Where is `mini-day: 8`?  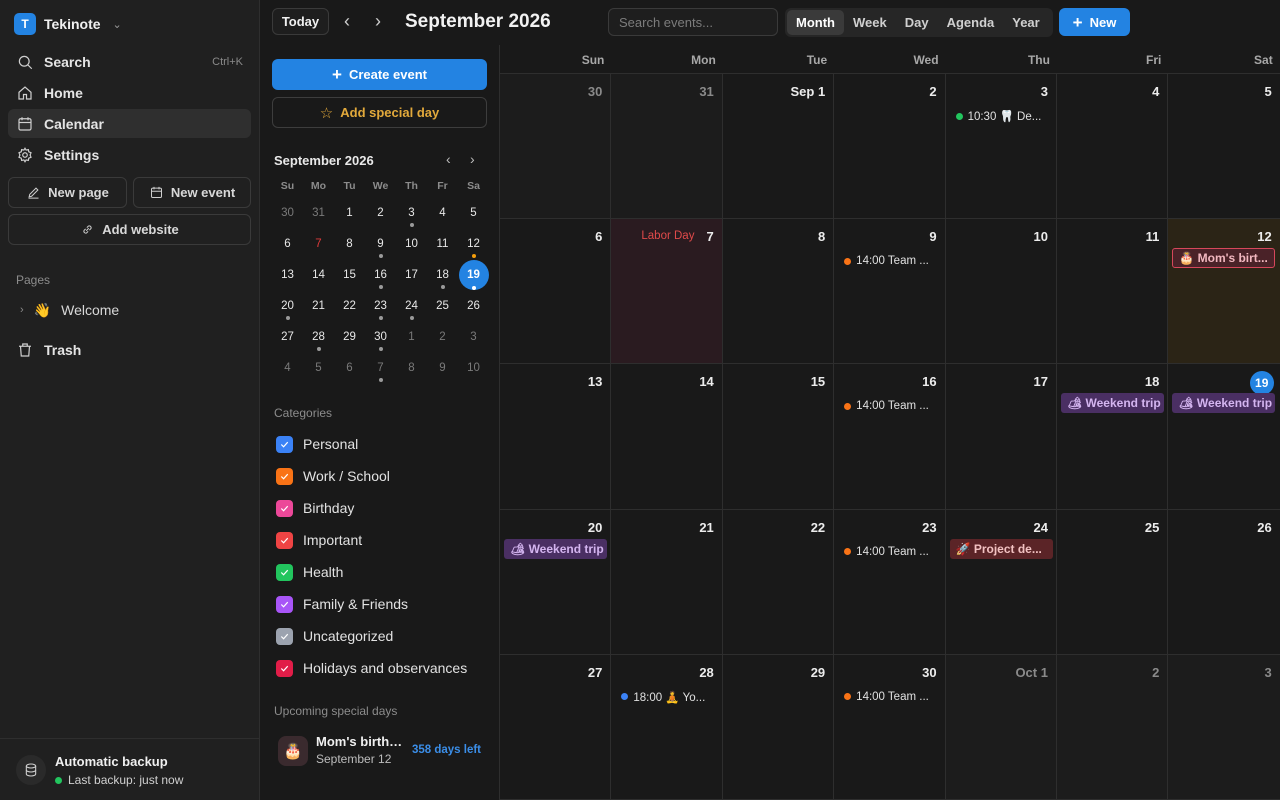 mini-day: 8 is located at coordinates (411, 372).